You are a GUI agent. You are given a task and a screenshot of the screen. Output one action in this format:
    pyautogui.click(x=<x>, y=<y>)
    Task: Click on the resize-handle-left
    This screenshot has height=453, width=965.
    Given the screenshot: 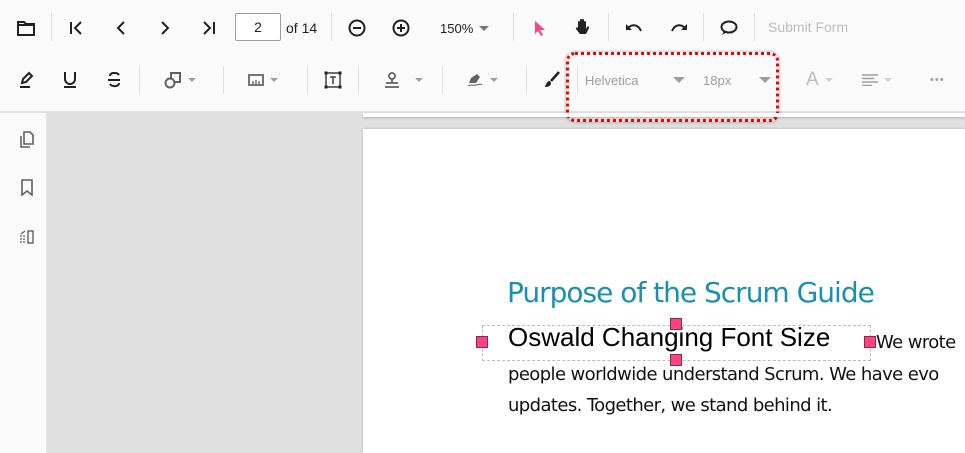 What is the action you would take?
    pyautogui.click(x=482, y=342)
    